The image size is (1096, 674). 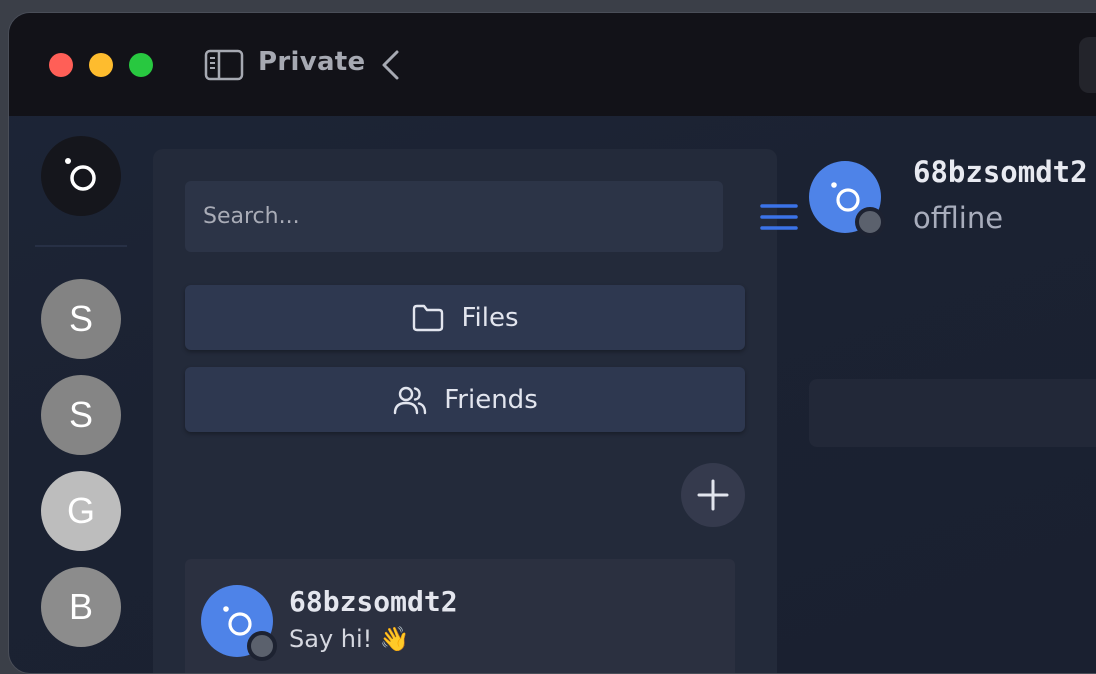 What do you see at coordinates (958, 218) in the screenshot?
I see `conversation-status: offline` at bounding box center [958, 218].